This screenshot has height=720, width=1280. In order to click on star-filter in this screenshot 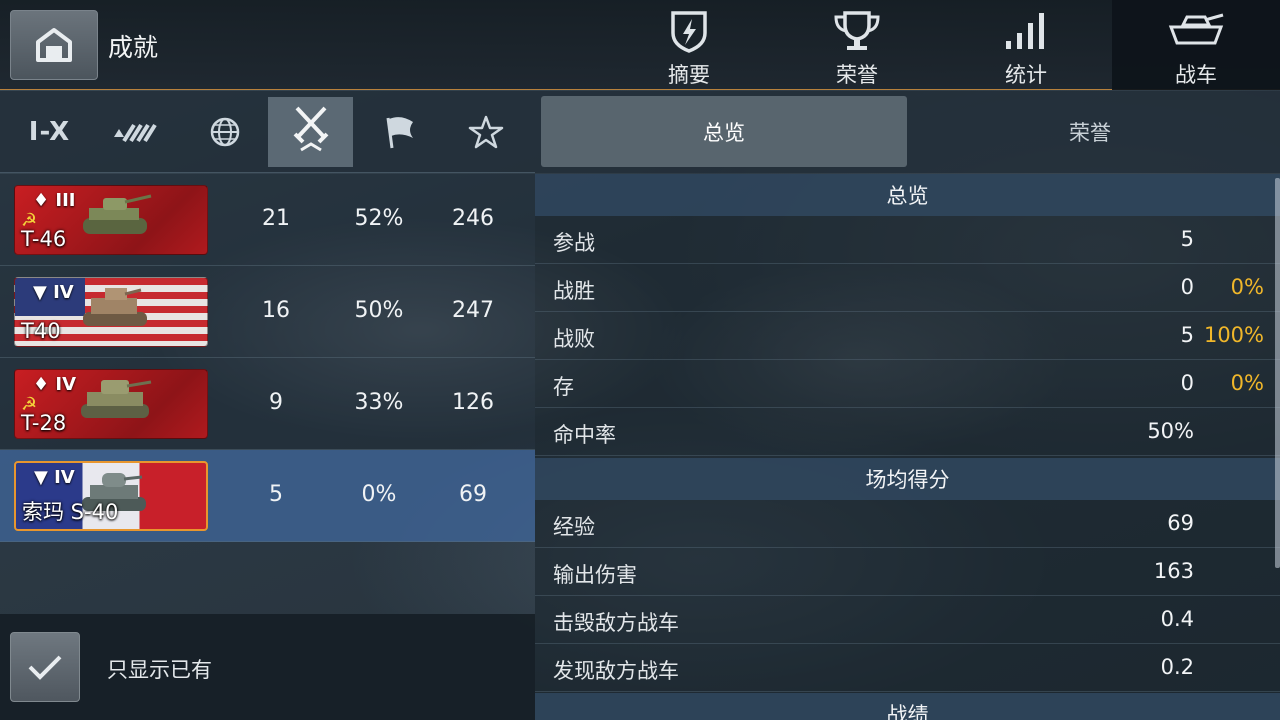, I will do `click(485, 132)`.